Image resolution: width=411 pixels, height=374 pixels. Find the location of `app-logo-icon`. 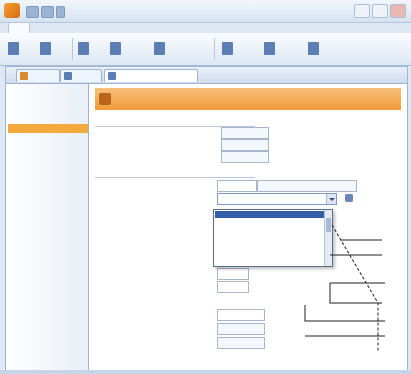

app-logo-icon is located at coordinates (12, 10).